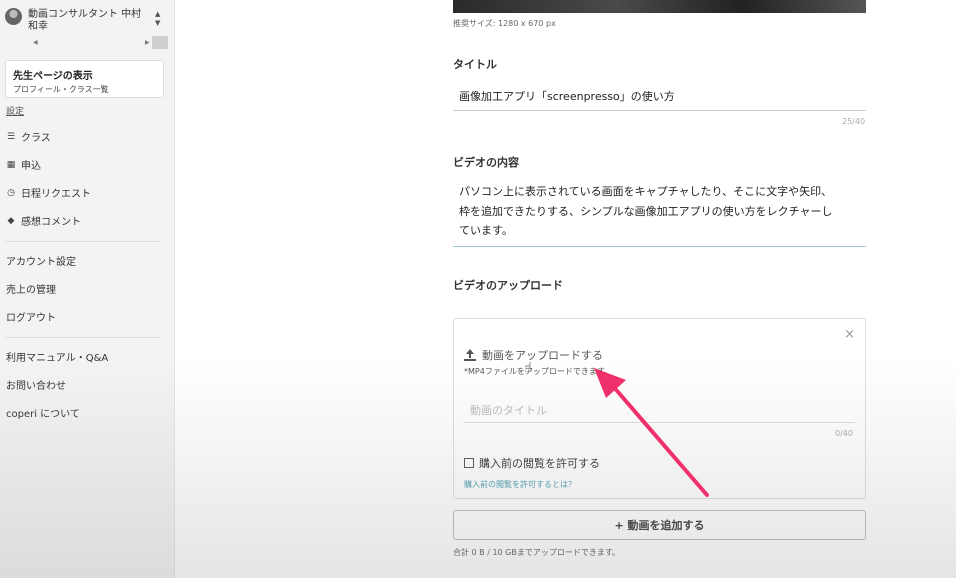 Image resolution: width=956 pixels, height=578 pixels. What do you see at coordinates (844, 433) in the screenshot?
I see `video-title-counter: 0/40` at bounding box center [844, 433].